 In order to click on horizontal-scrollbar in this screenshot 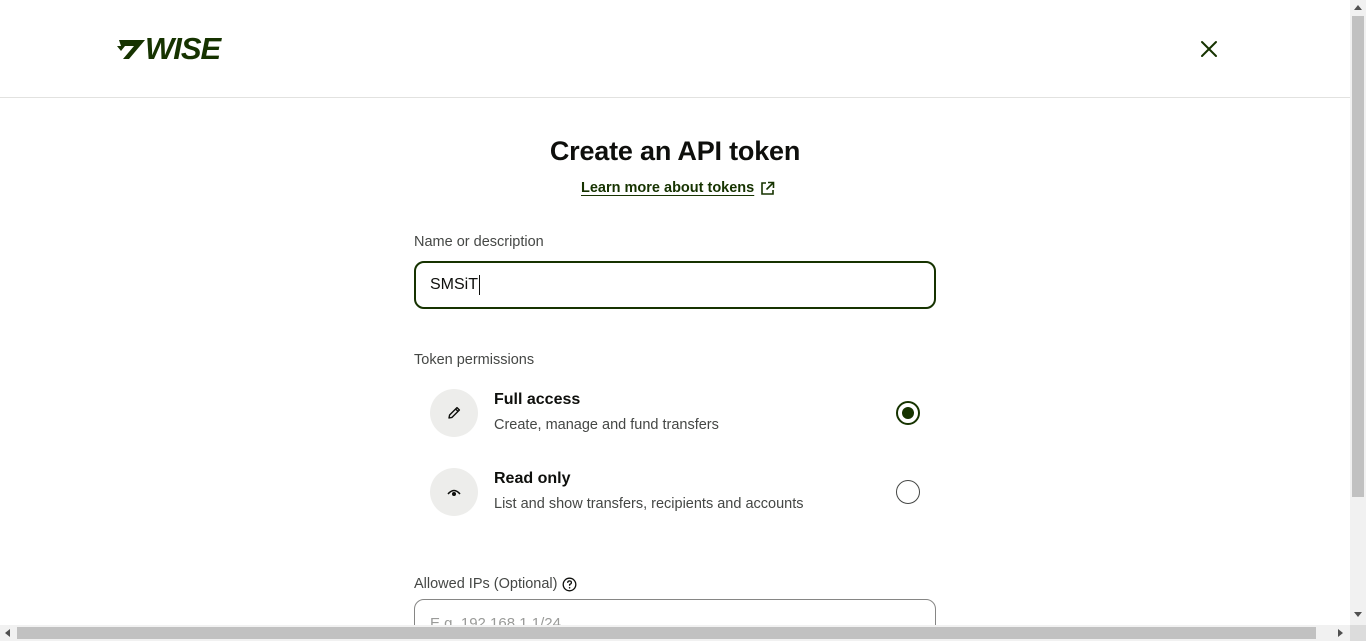, I will do `click(675, 633)`.